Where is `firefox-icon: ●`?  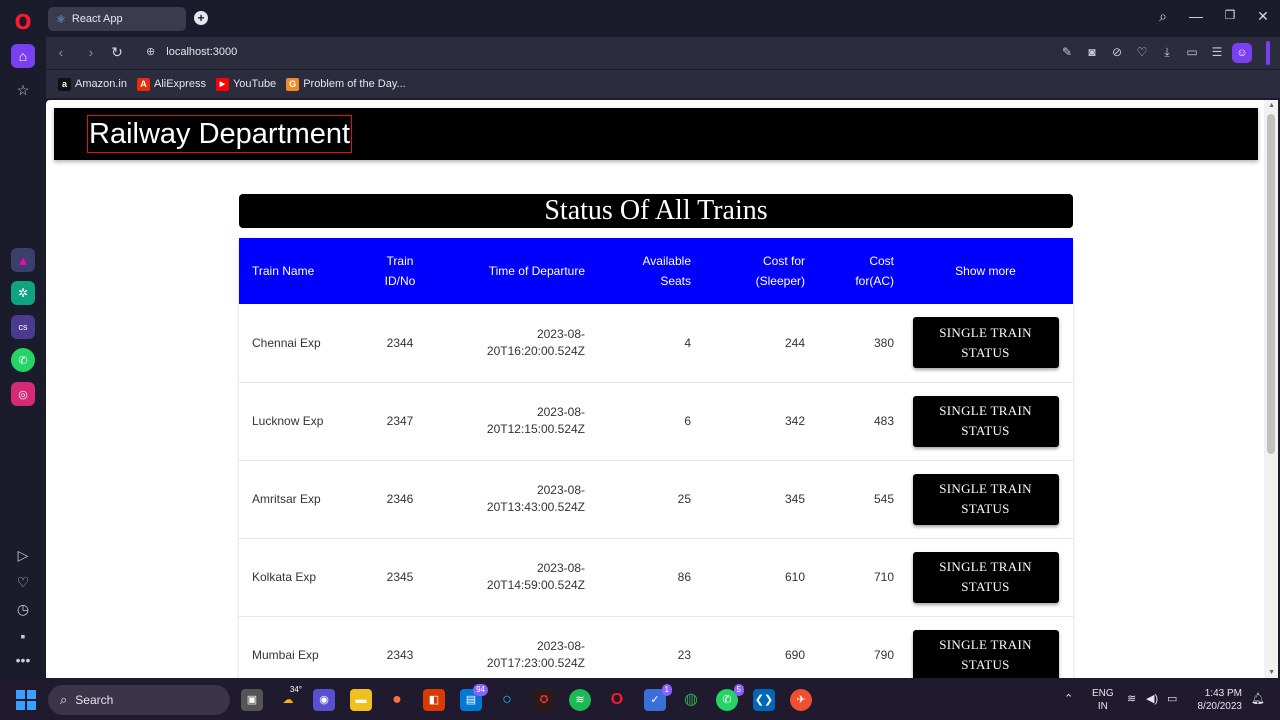
firefox-icon: ● is located at coordinates (397, 700).